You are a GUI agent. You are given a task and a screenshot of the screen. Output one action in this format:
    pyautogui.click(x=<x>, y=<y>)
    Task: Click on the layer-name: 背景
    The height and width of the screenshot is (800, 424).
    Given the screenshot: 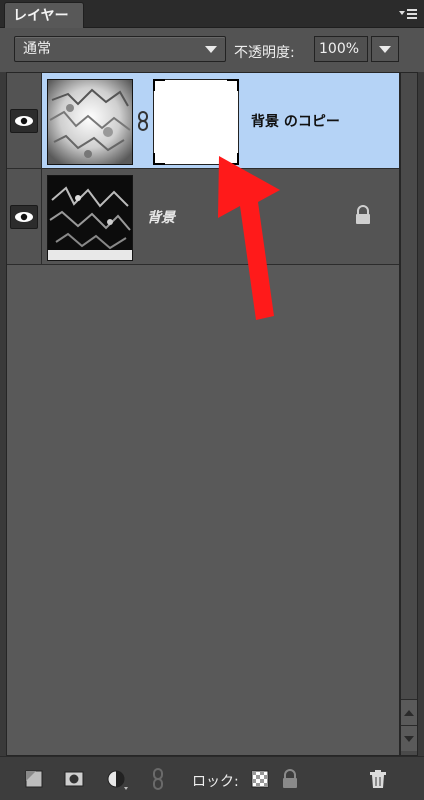 What is the action you would take?
    pyautogui.click(x=161, y=217)
    